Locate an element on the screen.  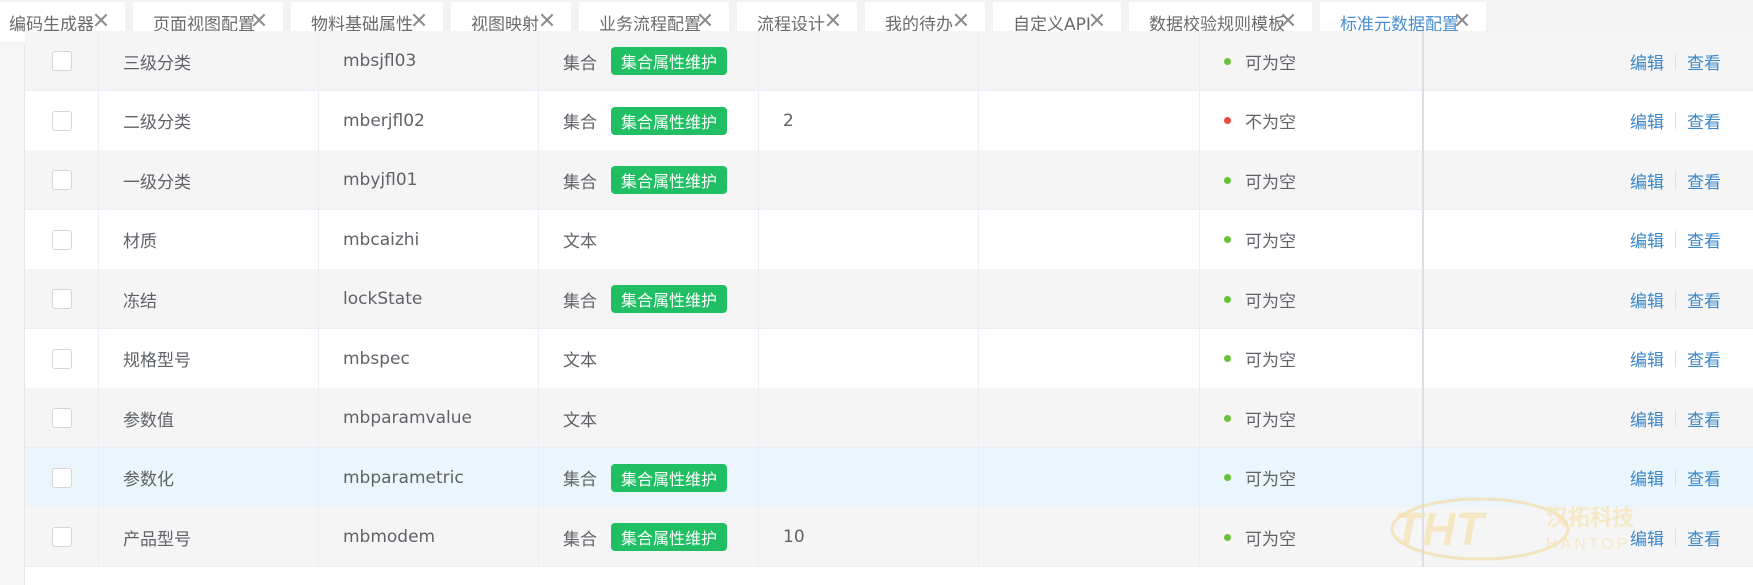
table-row: 参数化 mbparametric 集合 集合属性维护 可为空 编辑 查看 is located at coordinates (889, 477).